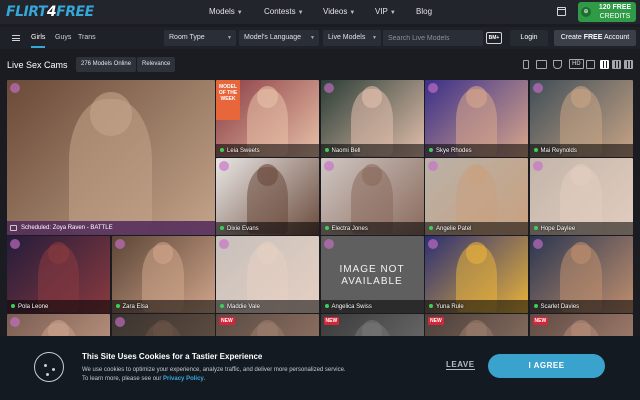  What do you see at coordinates (541, 64) in the screenshot?
I see `desktop-icon` at bounding box center [541, 64].